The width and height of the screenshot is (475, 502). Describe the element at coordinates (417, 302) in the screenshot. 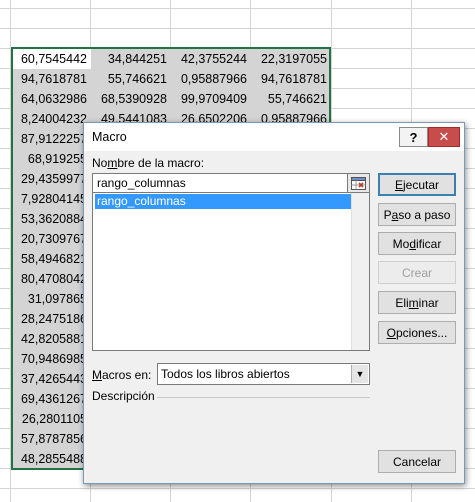

I see `delete-button: Eli m inar` at that location.